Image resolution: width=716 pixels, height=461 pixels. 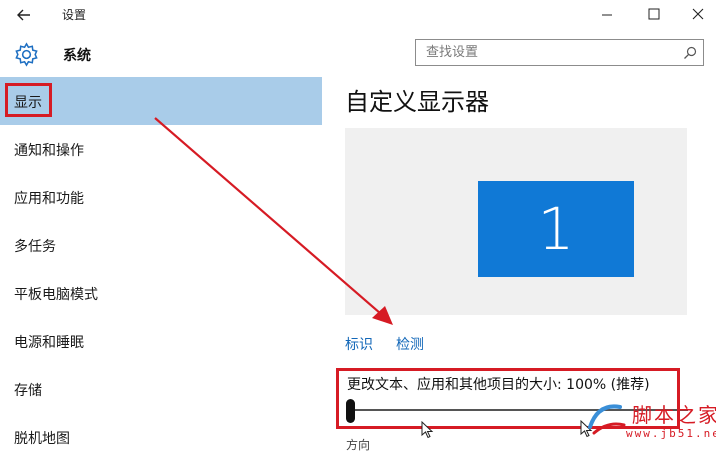 What do you see at coordinates (49, 199) in the screenshot?
I see `sidebar-item-label: 应用和功能` at bounding box center [49, 199].